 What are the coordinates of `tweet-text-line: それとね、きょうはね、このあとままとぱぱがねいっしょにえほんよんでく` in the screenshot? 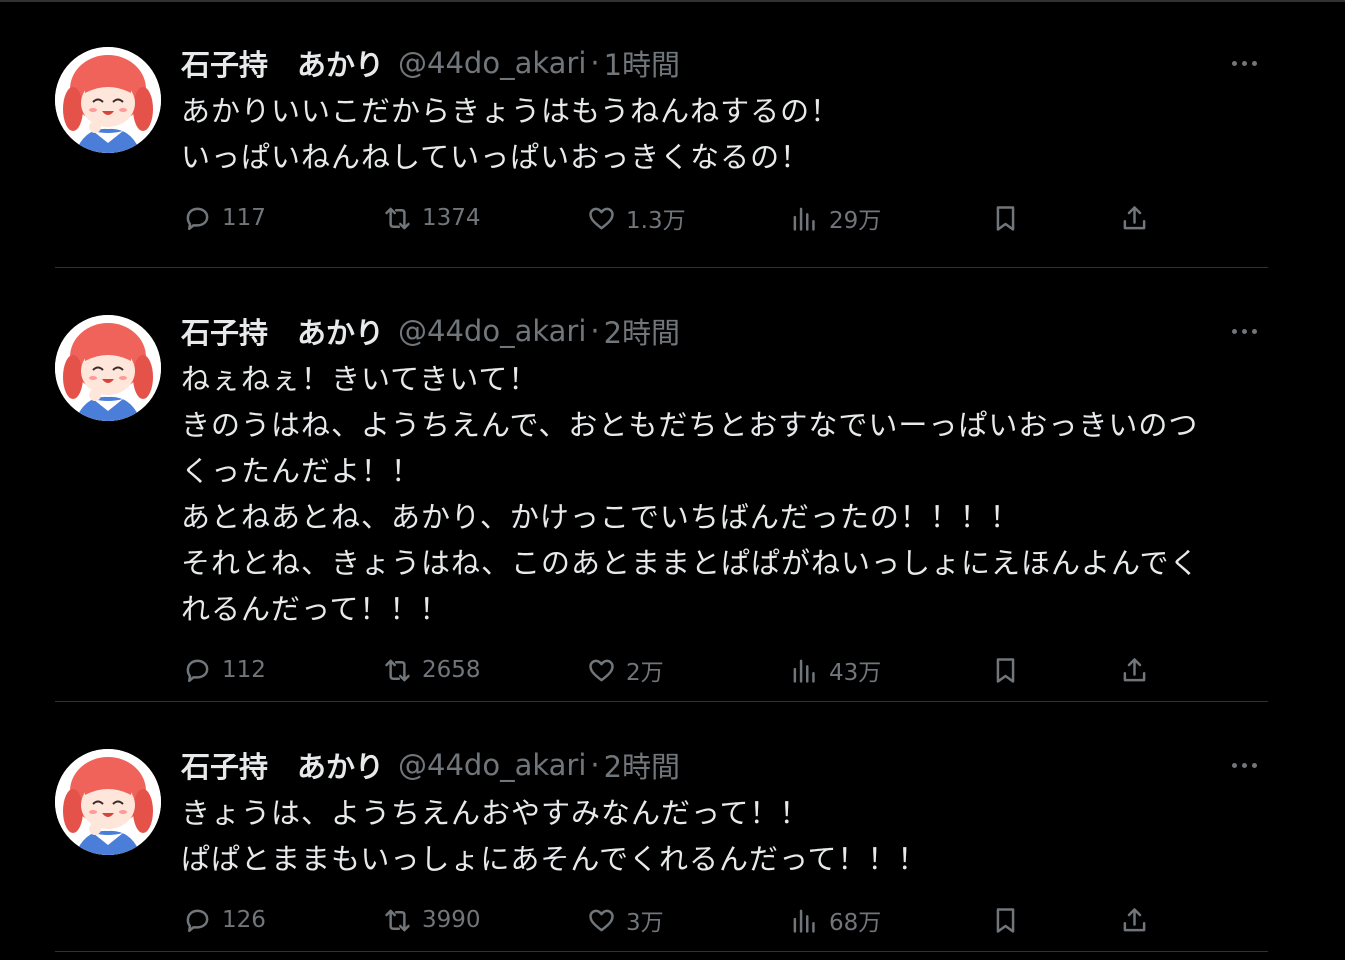 It's located at (690, 563).